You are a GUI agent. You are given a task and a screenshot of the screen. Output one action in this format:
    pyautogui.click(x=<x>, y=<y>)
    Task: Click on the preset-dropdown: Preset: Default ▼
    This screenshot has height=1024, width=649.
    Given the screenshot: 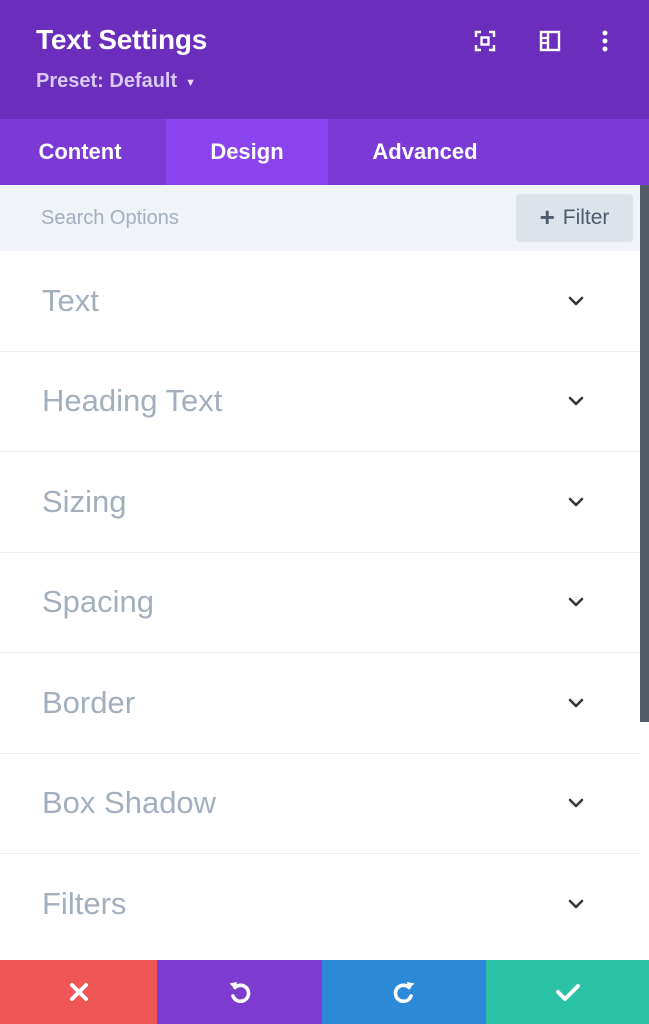 What is the action you would take?
    pyautogui.click(x=116, y=81)
    